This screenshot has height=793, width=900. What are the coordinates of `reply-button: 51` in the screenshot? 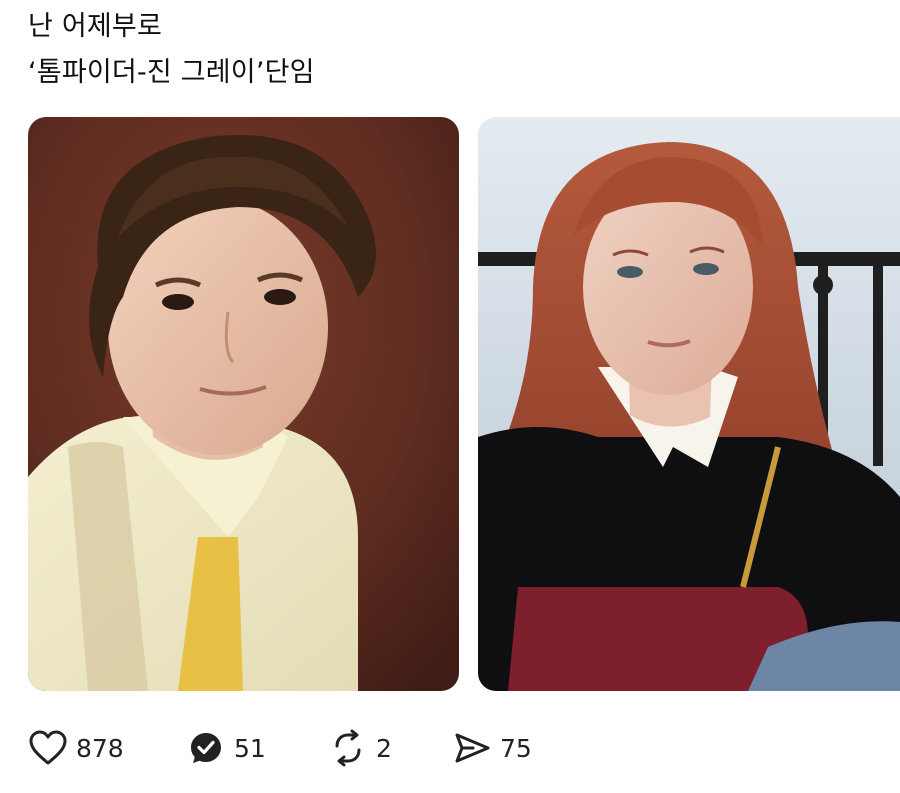 It's located at (257, 748).